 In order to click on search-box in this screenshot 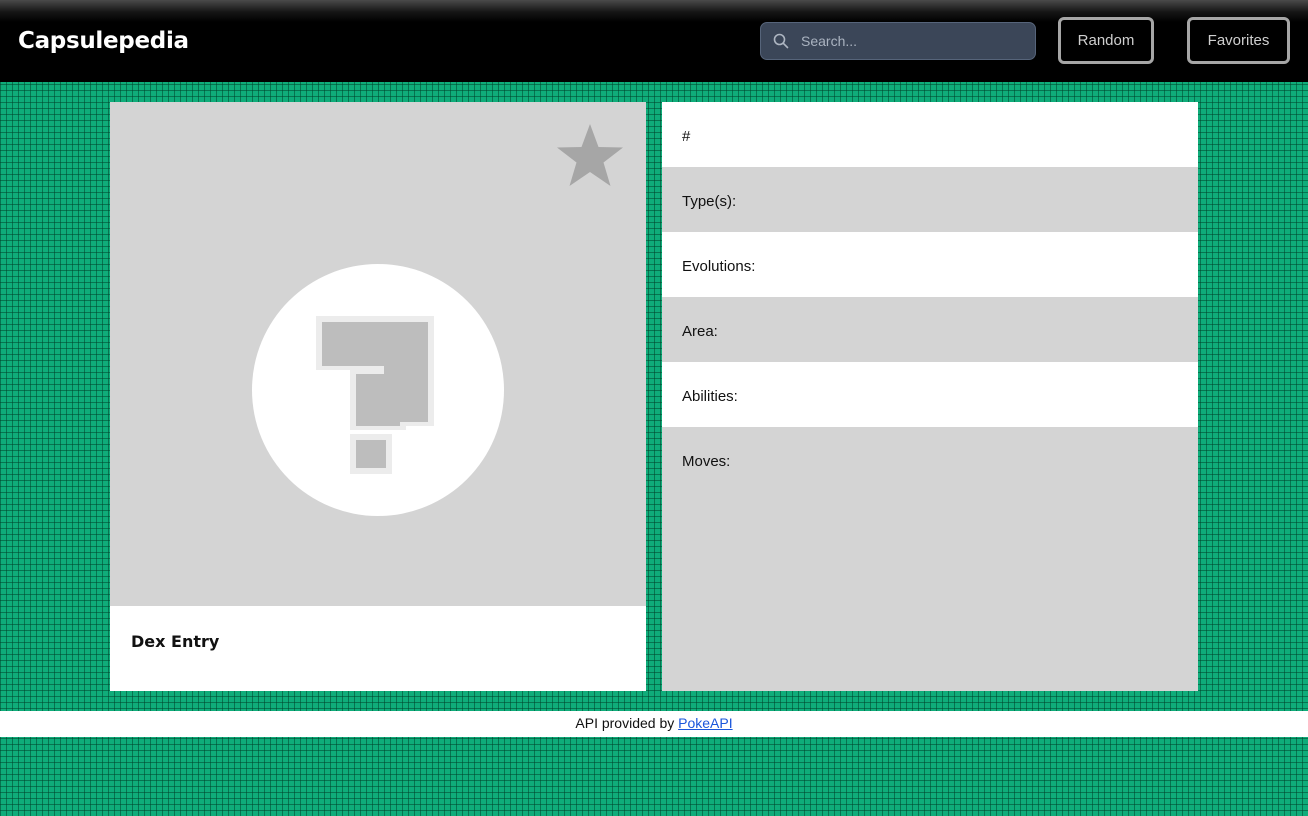, I will do `click(898, 41)`.